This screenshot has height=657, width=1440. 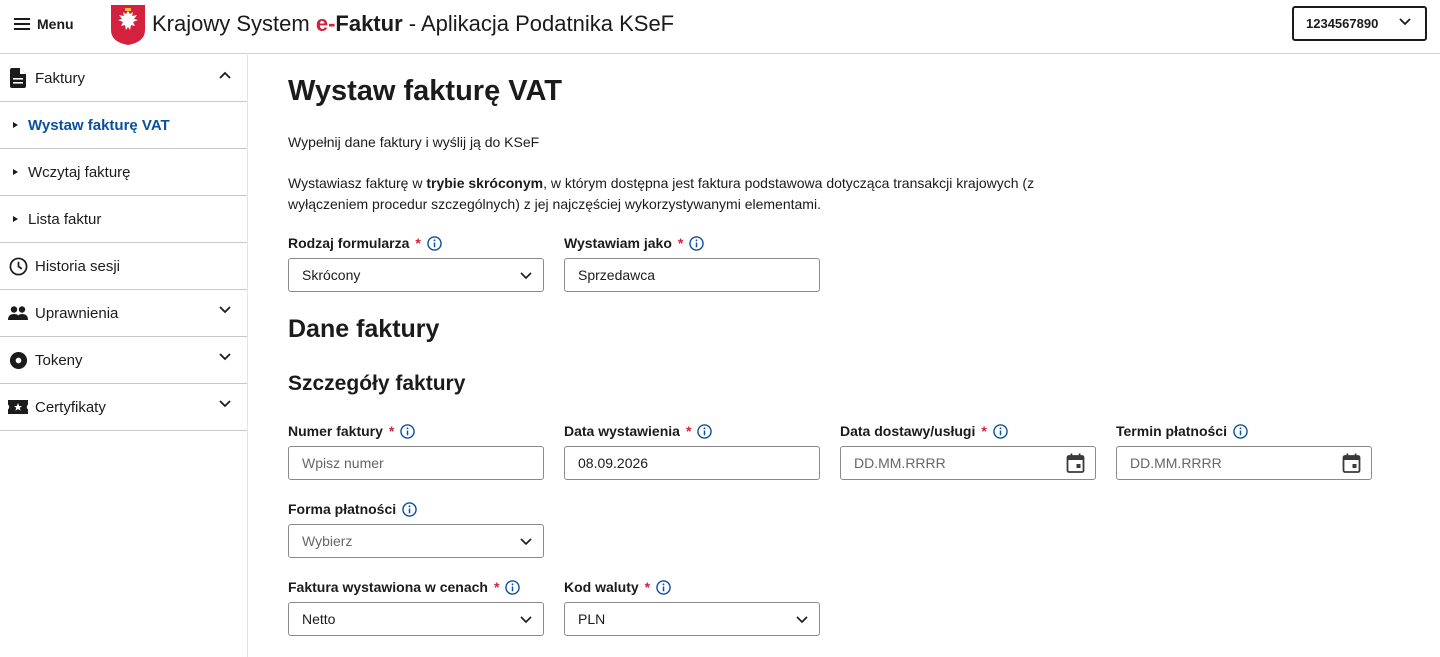 What do you see at coordinates (692, 275) in the screenshot?
I see `issuer-as-input: Sprzedawca` at bounding box center [692, 275].